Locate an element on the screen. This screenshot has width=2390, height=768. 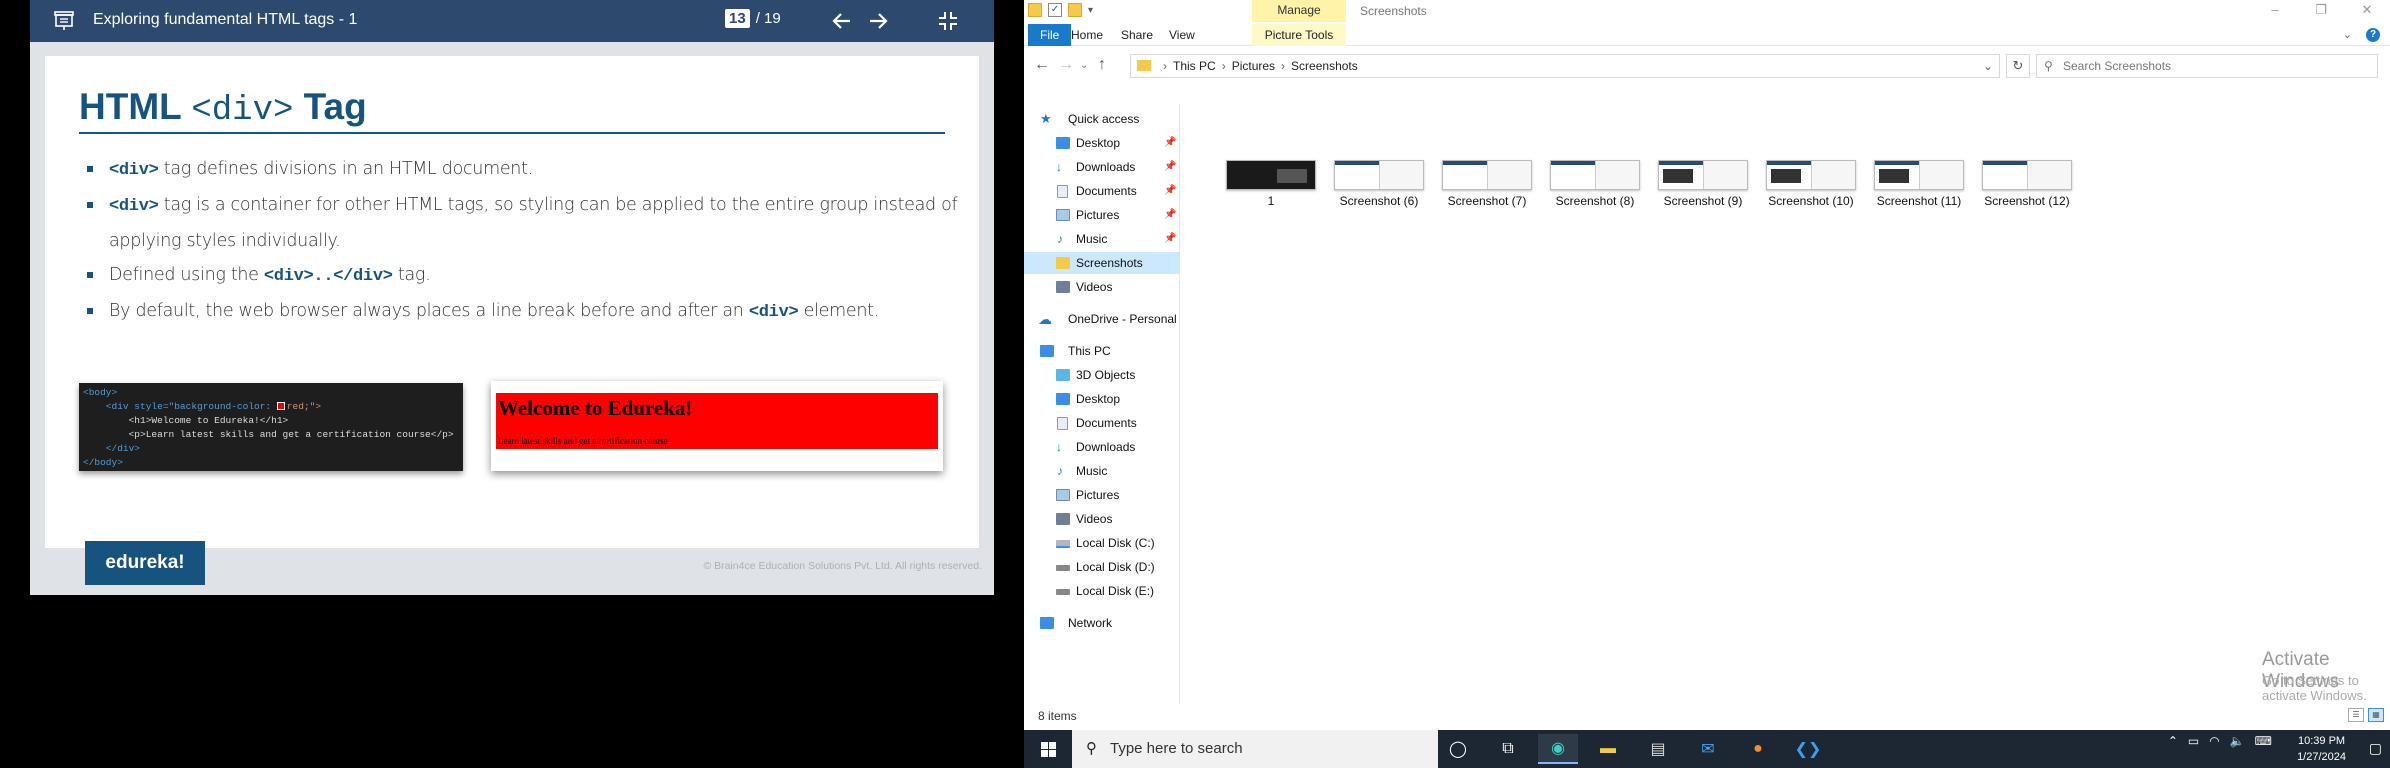
file-item: Screenshot (6) is located at coordinates (1379, 195).